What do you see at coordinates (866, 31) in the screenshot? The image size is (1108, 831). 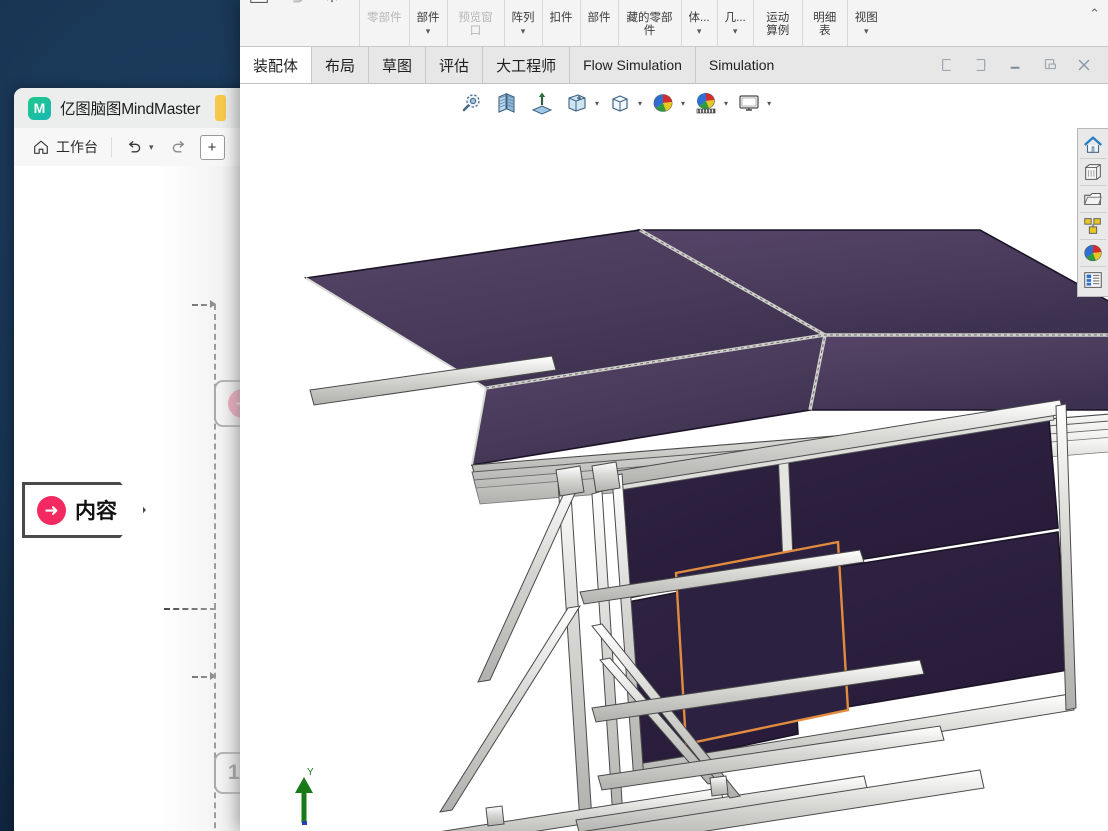 I see `ribbon-group-11-caret-icon: ▾` at bounding box center [866, 31].